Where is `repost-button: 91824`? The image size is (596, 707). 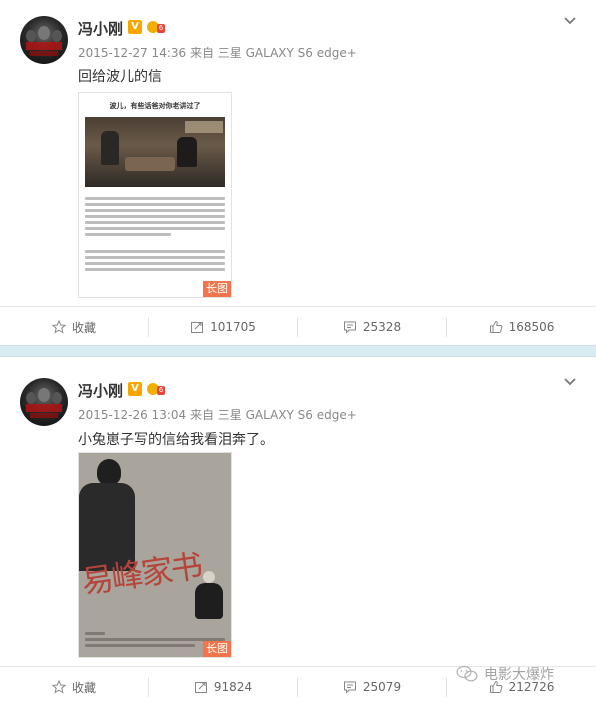 repost-button: 91824 is located at coordinates (223, 687).